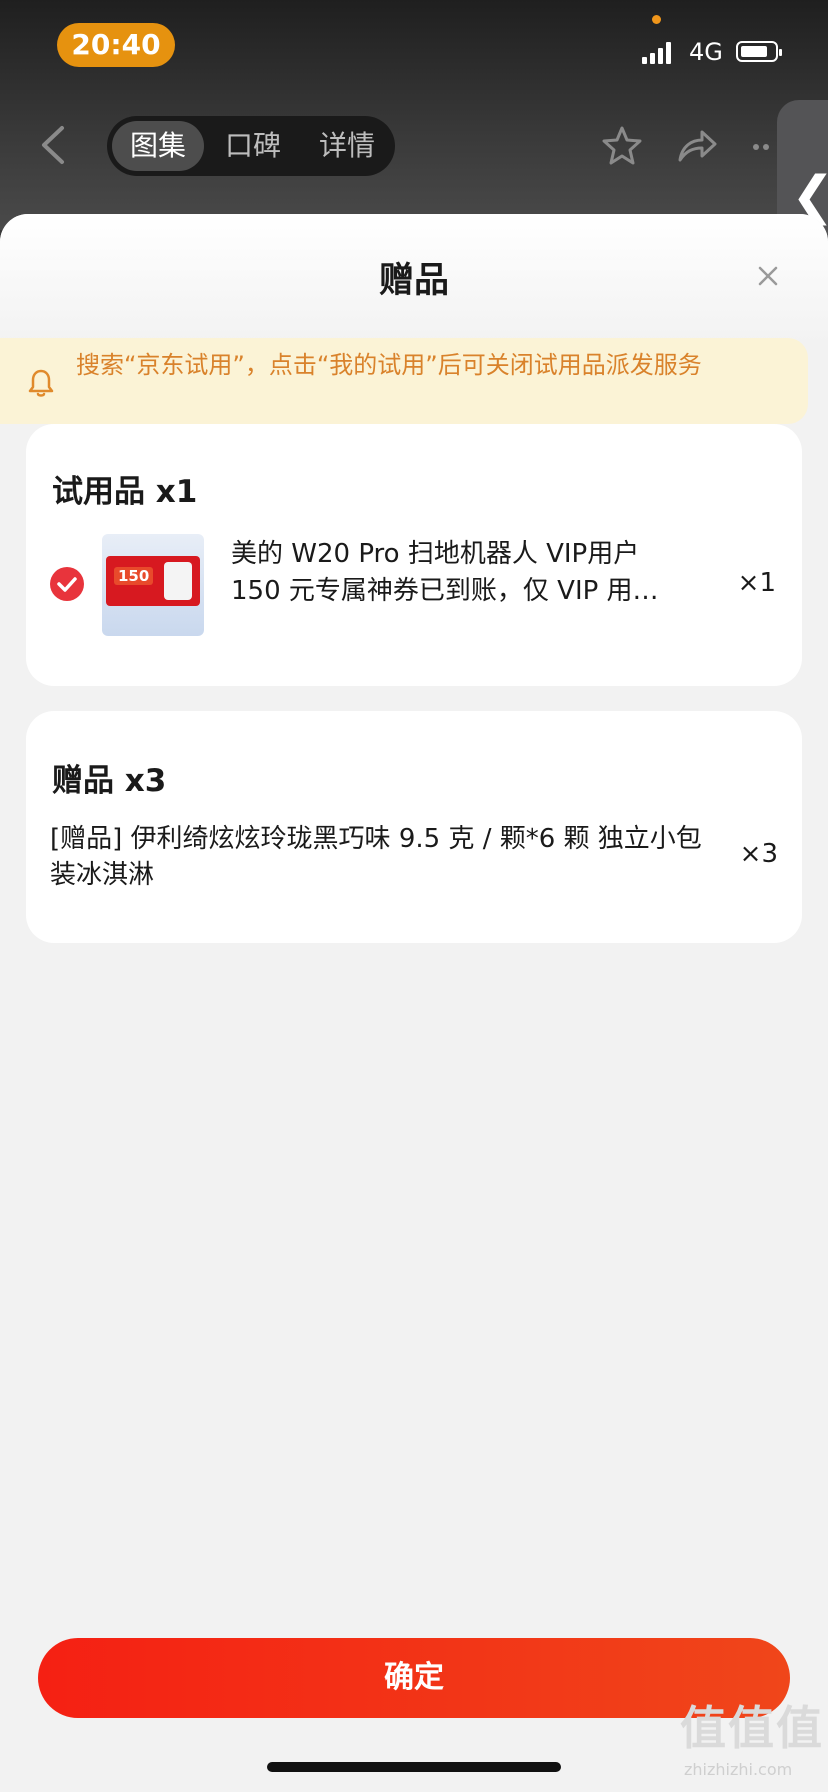 Image resolution: width=828 pixels, height=1792 pixels. Describe the element at coordinates (738, 1769) in the screenshot. I see `watermark-url: zhizhizhi.com` at that location.